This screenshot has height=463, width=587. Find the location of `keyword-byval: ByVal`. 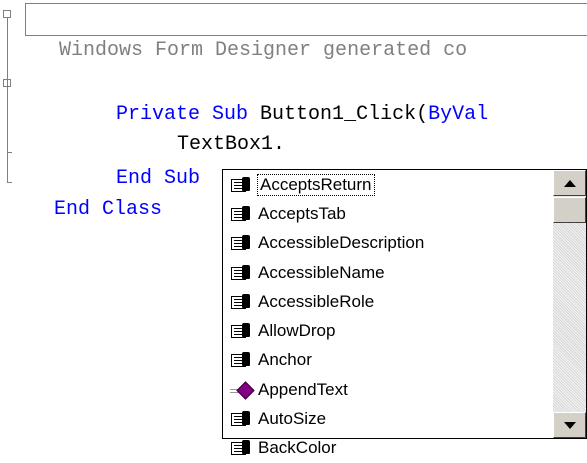

keyword-byval: ByVal is located at coordinates (458, 114).